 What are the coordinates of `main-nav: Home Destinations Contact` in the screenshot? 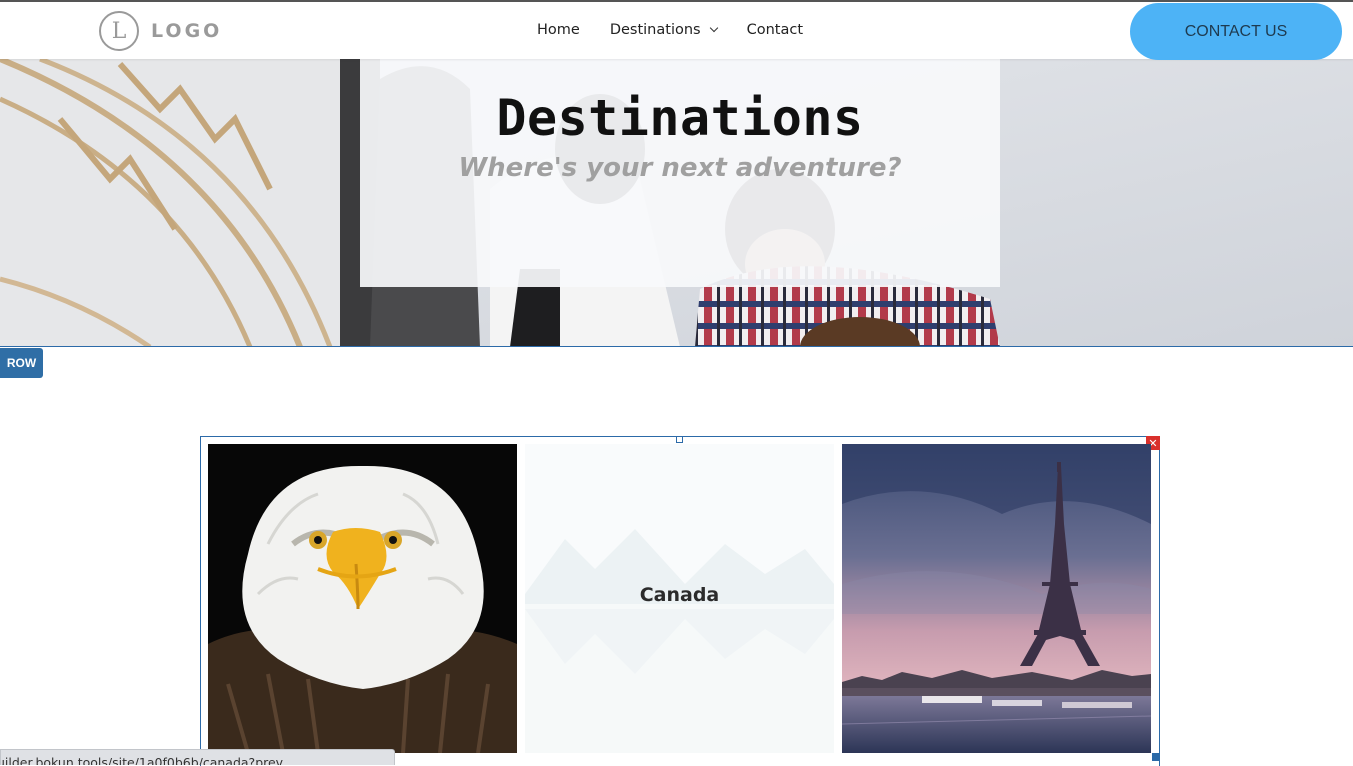 It's located at (670, 30).